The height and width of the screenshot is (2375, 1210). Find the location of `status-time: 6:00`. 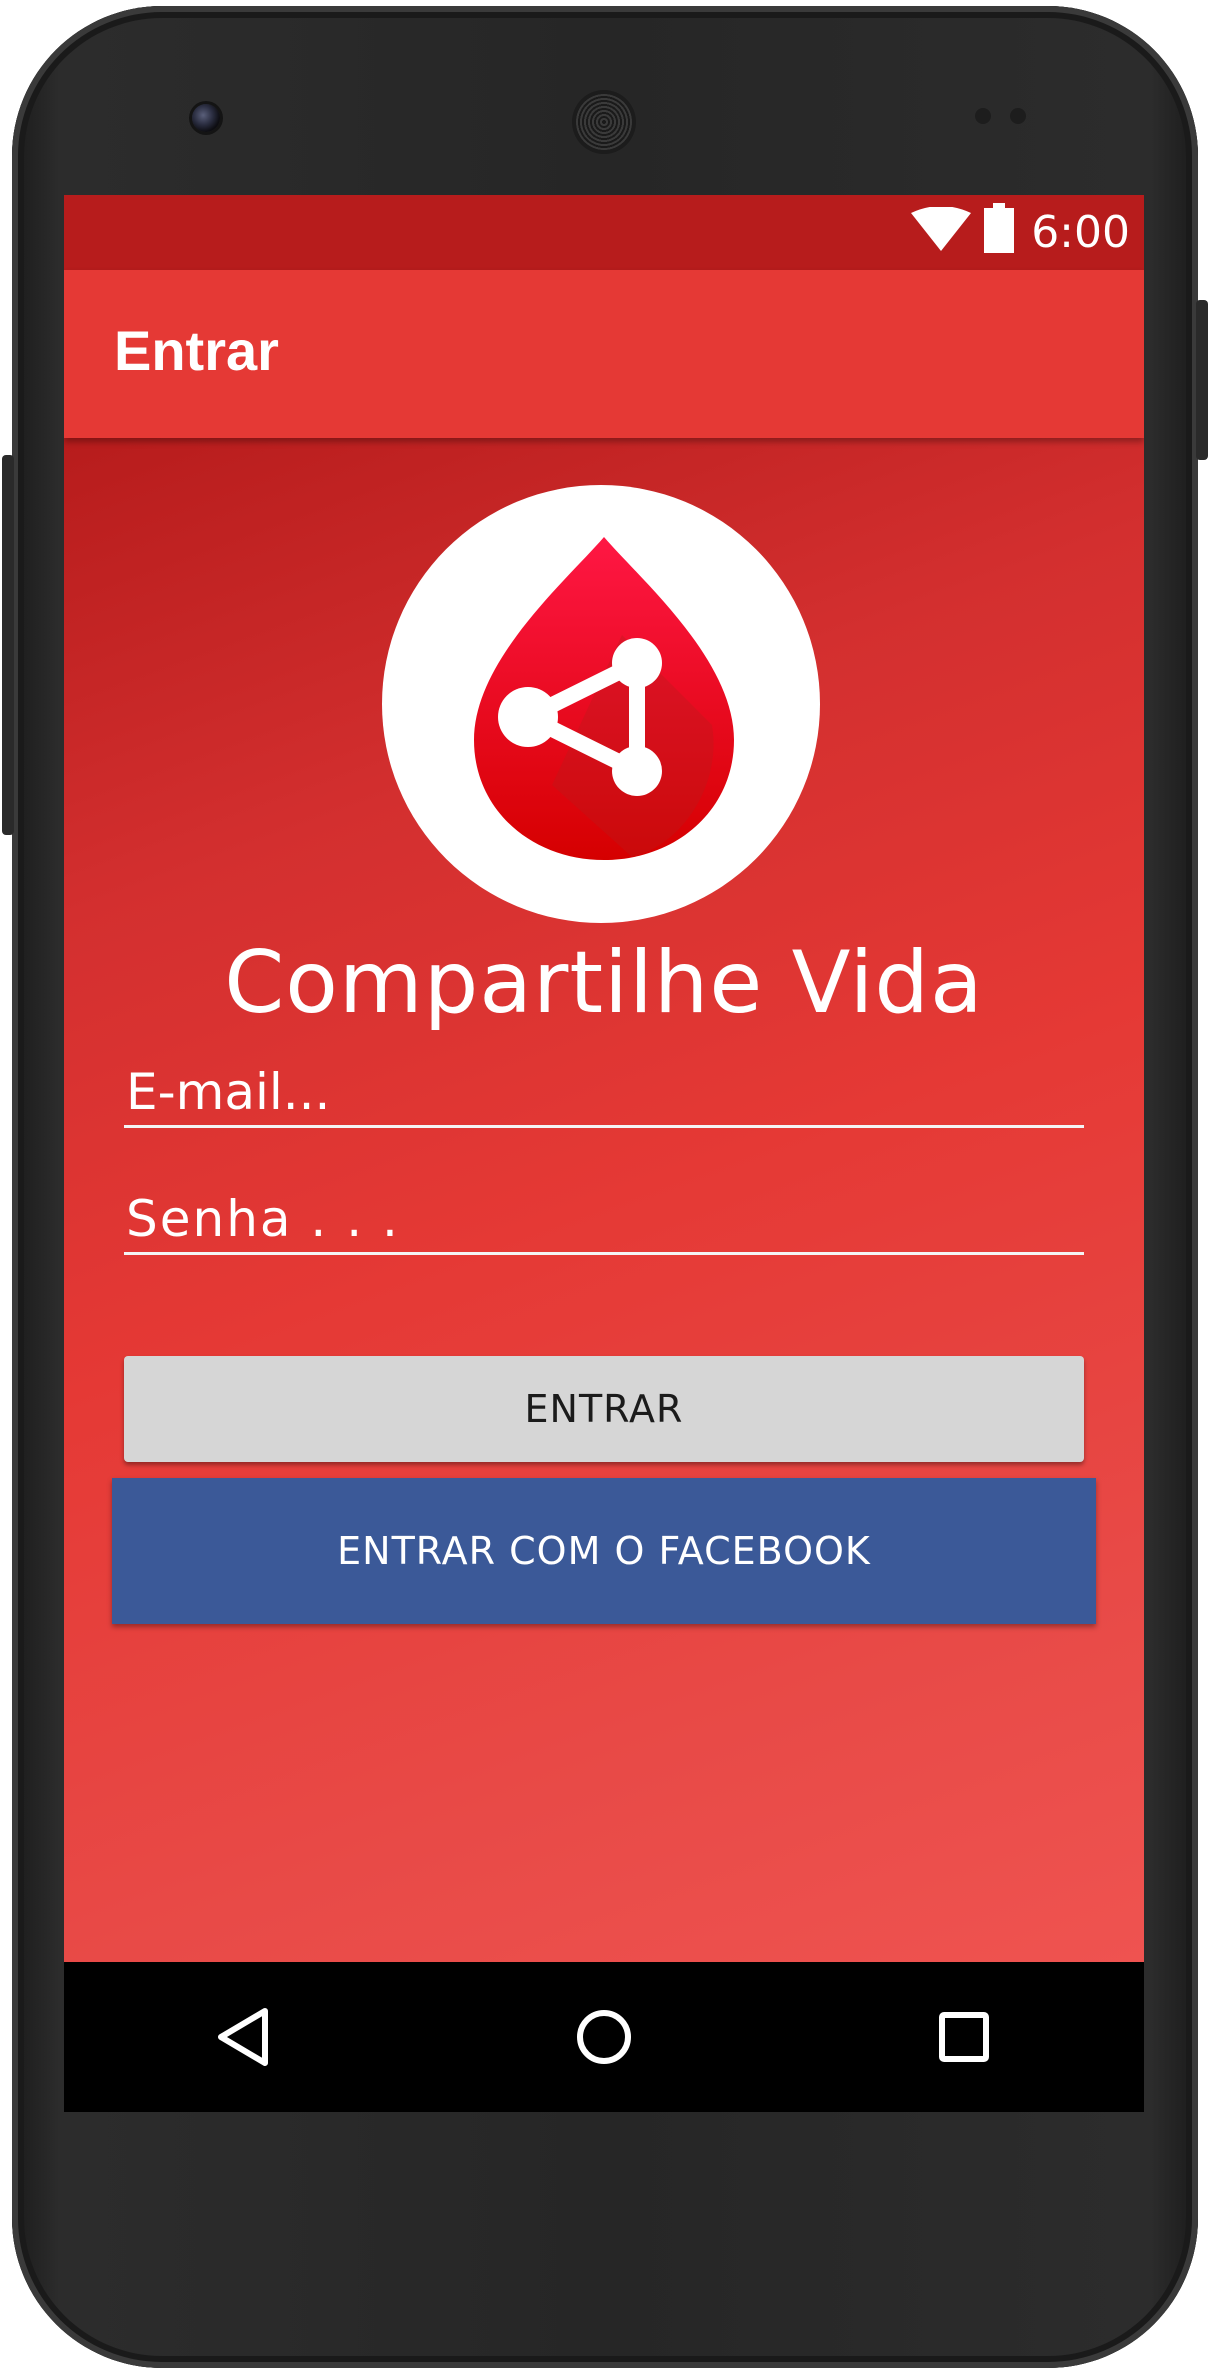

status-time: 6:00 is located at coordinates (1080, 232).